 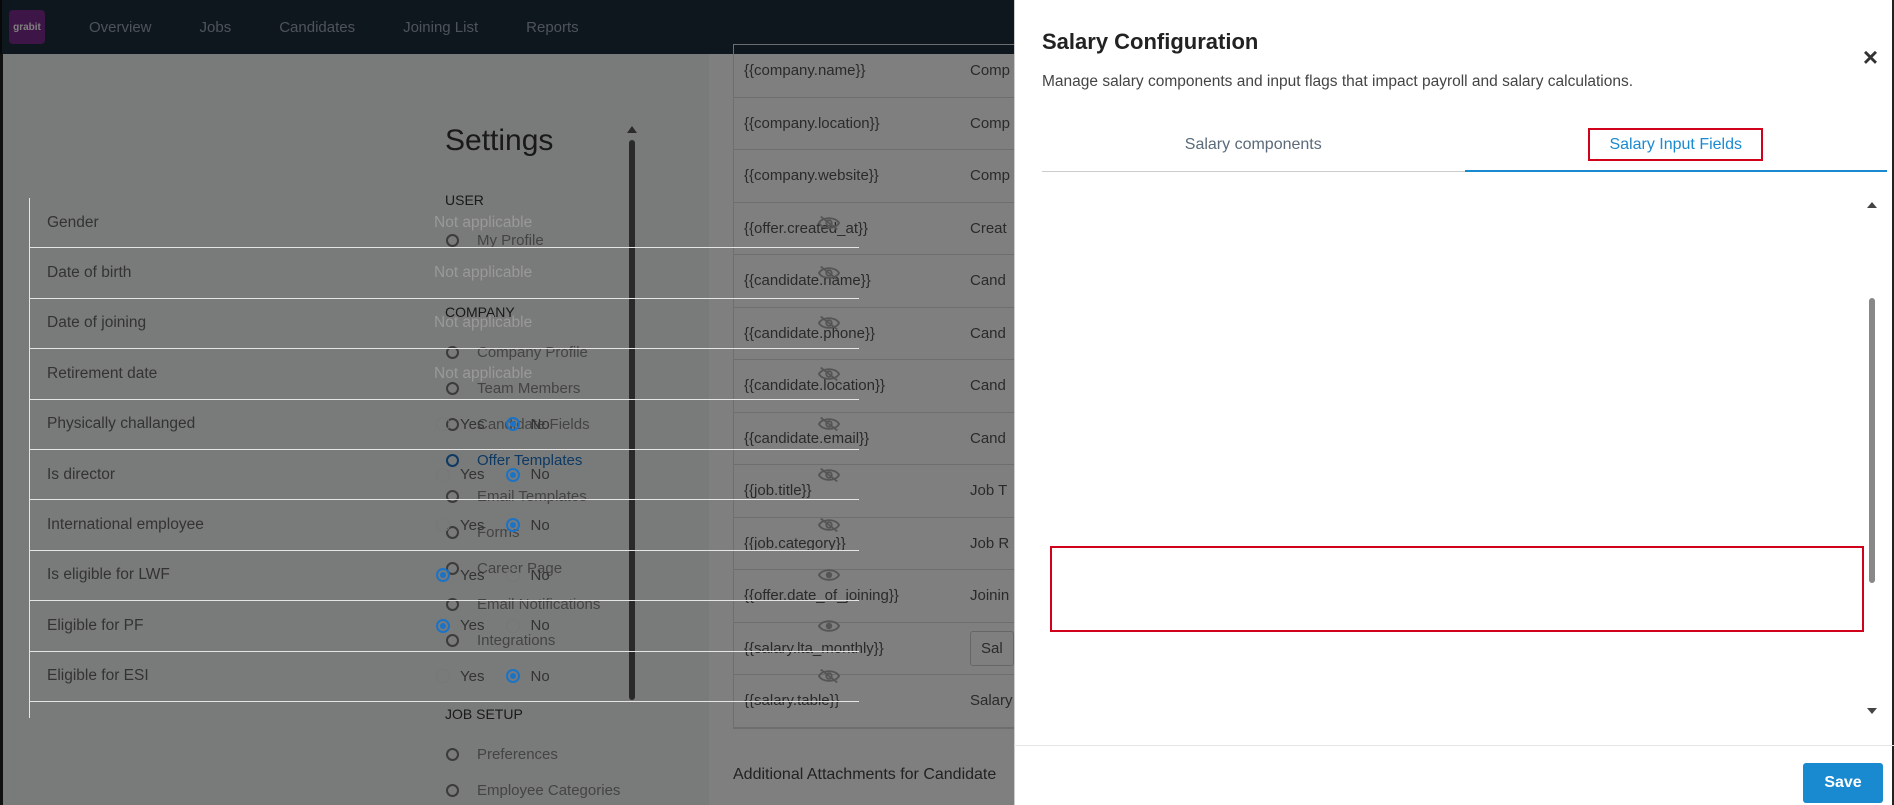 I want to click on list-item: Eligible for ESI Yes No, so click(x=444, y=677).